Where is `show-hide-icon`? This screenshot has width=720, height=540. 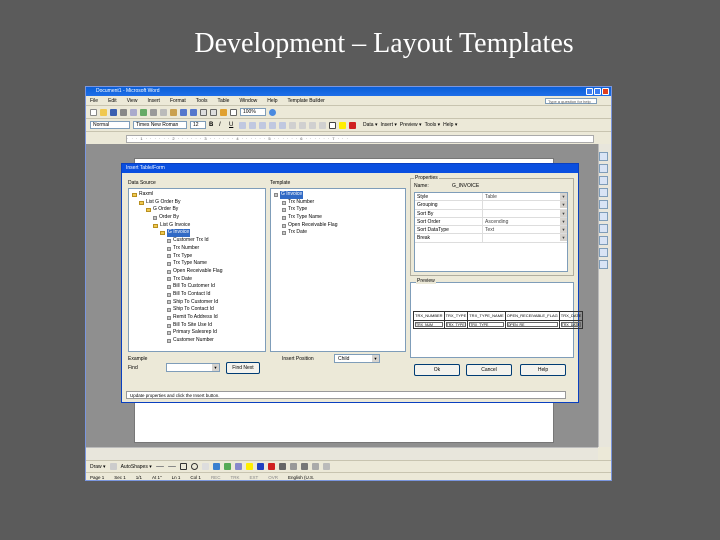
show-hide-icon is located at coordinates (233, 112).